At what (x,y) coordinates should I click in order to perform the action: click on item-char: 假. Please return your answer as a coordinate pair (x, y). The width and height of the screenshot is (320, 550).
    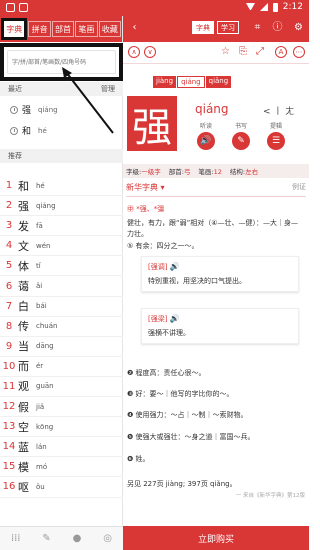
    Looking at the image, I should click on (23, 407).